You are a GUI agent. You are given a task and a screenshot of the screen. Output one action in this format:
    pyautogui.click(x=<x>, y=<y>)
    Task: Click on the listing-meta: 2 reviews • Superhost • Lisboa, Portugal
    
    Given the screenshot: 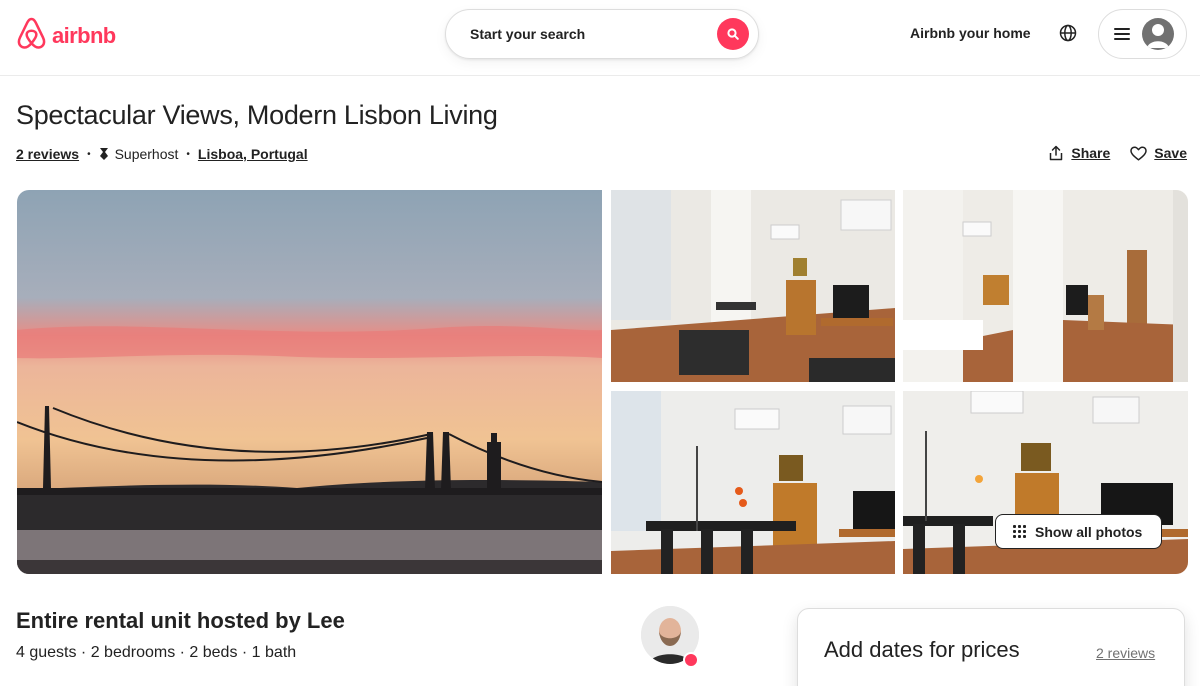 What is the action you would take?
    pyautogui.click(x=162, y=154)
    